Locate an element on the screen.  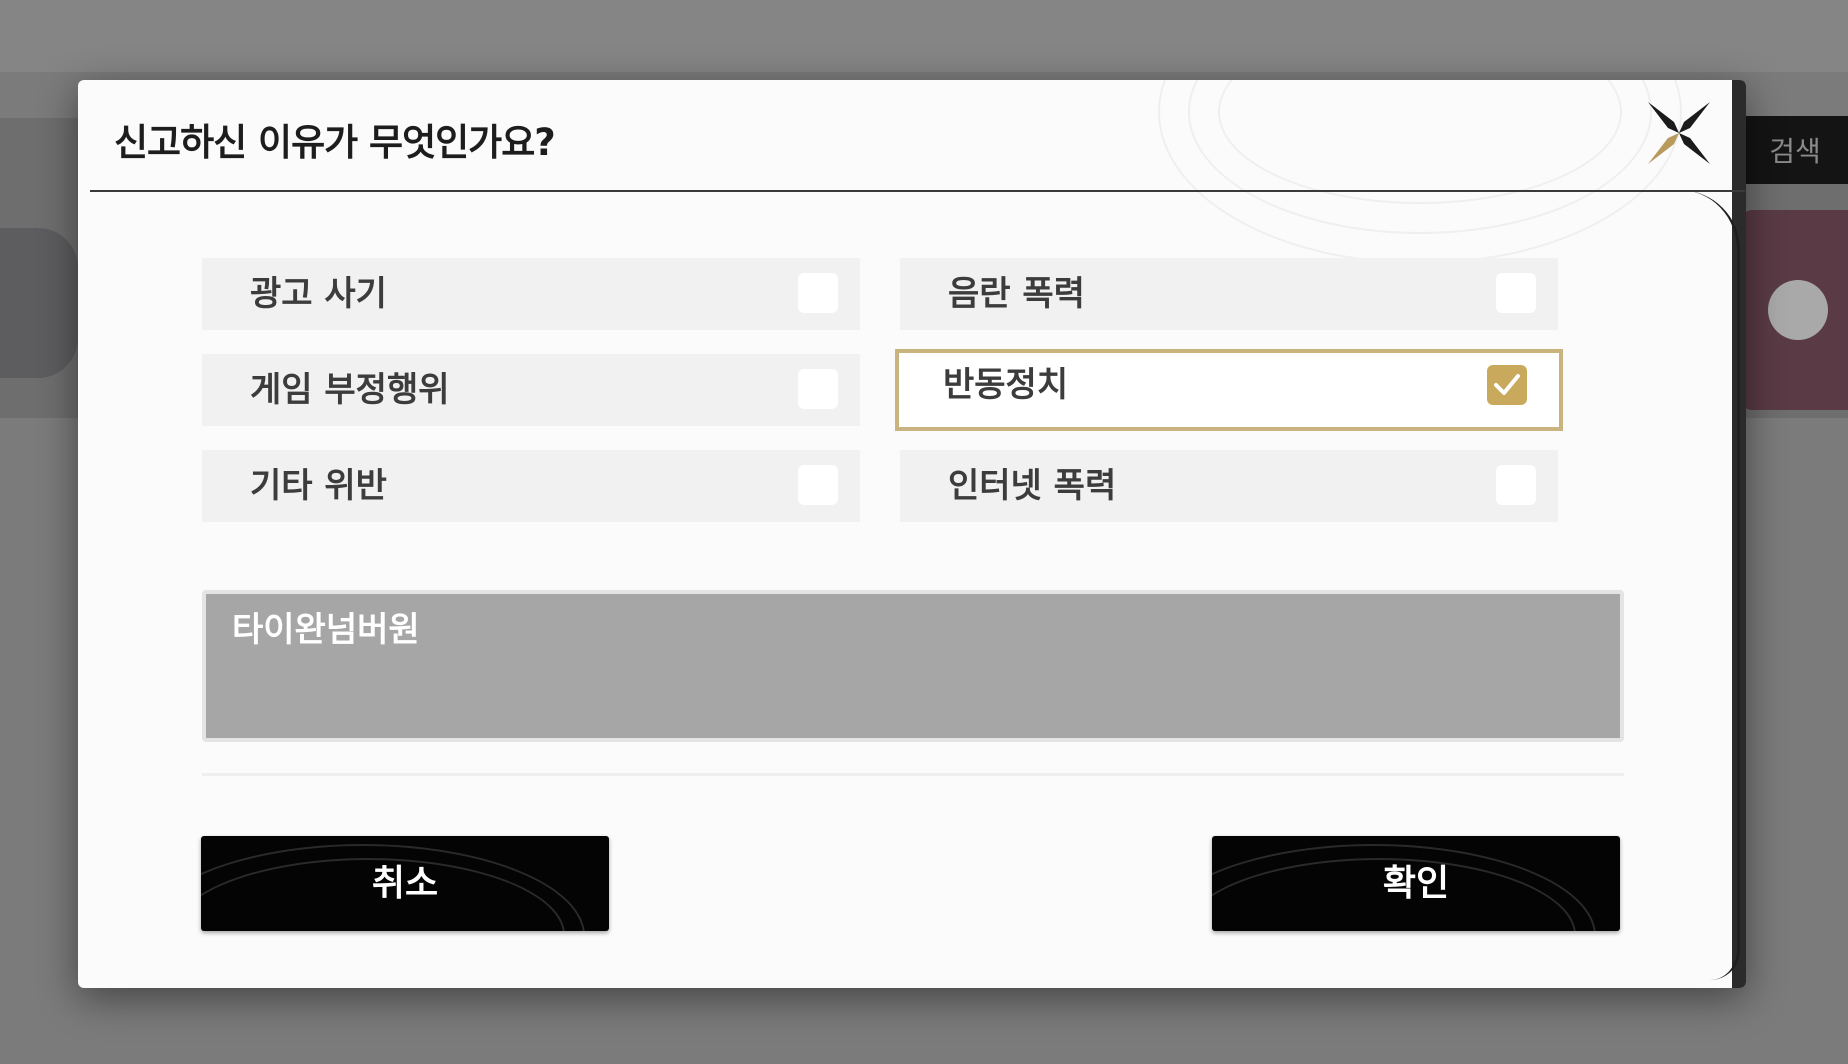
option-reactionary-politics: 반동정치 is located at coordinates (1229, 390).